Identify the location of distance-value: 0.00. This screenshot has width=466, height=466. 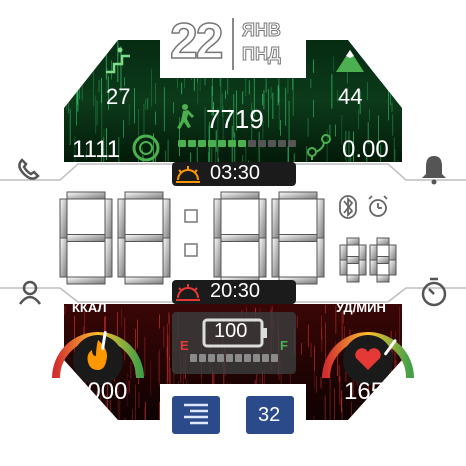
(365, 149).